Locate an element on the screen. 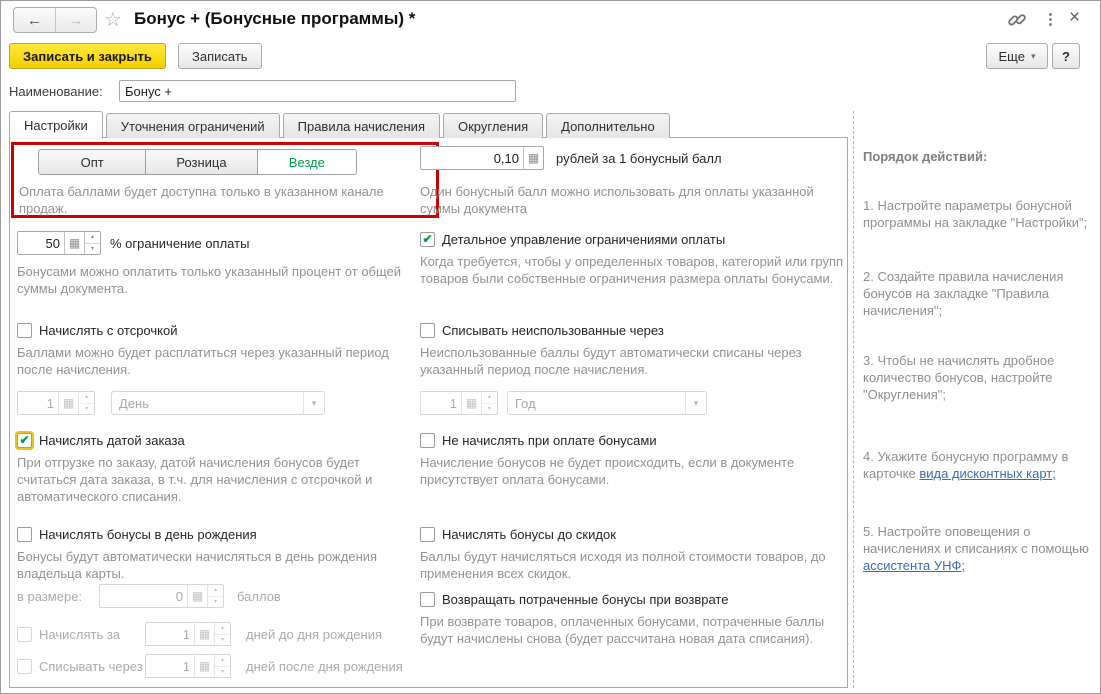  before-discounts-checkbox is located at coordinates (427, 534).